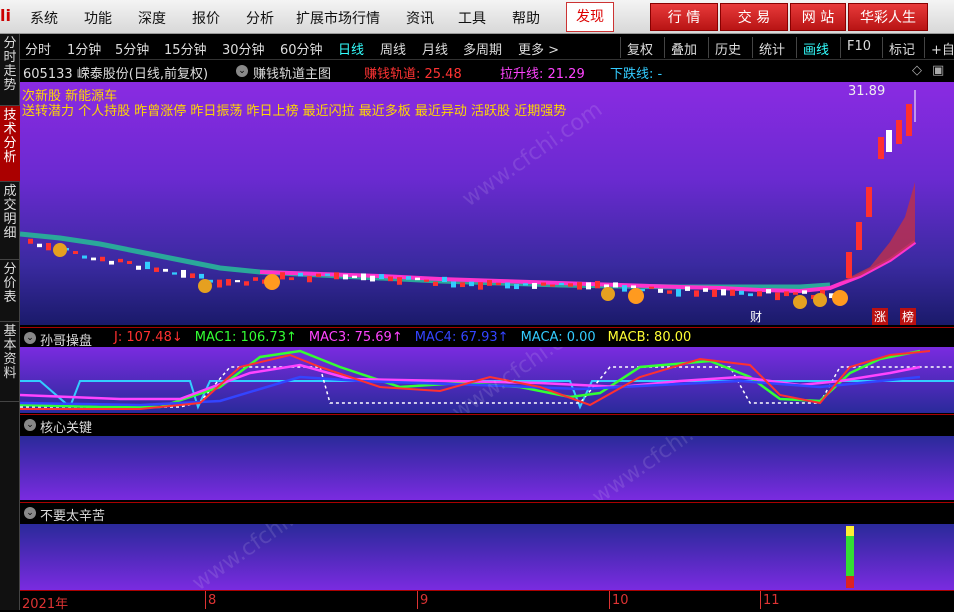 This screenshot has height=612, width=954. What do you see at coordinates (393, 48) in the screenshot?
I see `period-weekly: 周线` at bounding box center [393, 48].